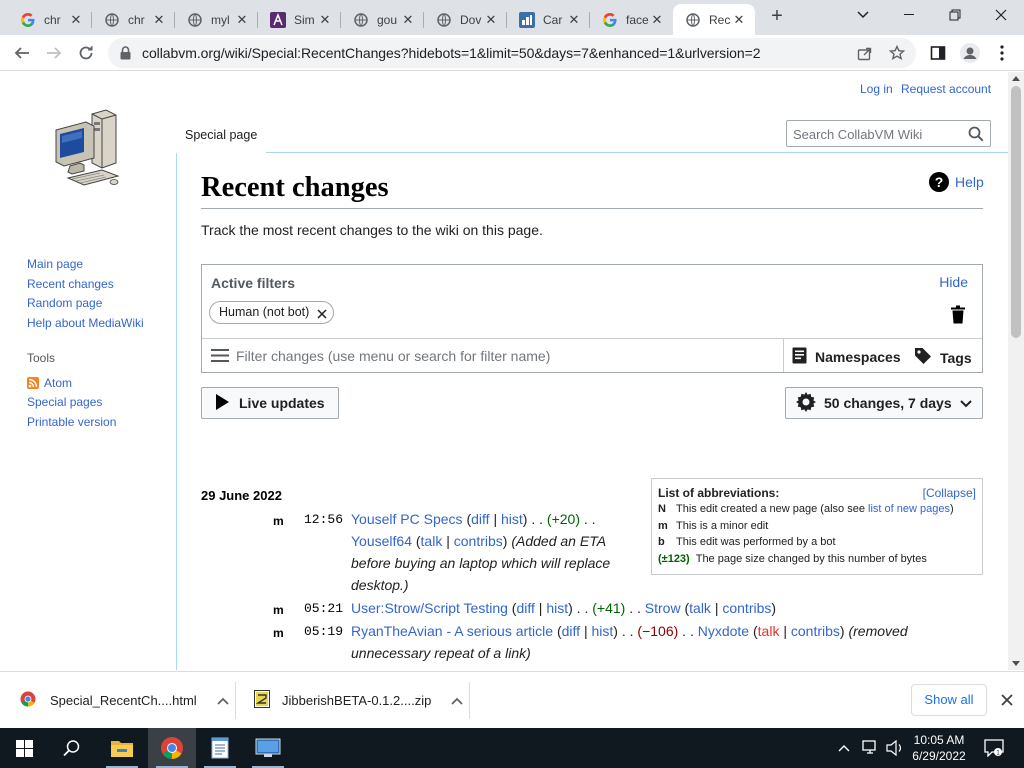  What do you see at coordinates (958, 317) in the screenshot?
I see `trash-icon` at bounding box center [958, 317].